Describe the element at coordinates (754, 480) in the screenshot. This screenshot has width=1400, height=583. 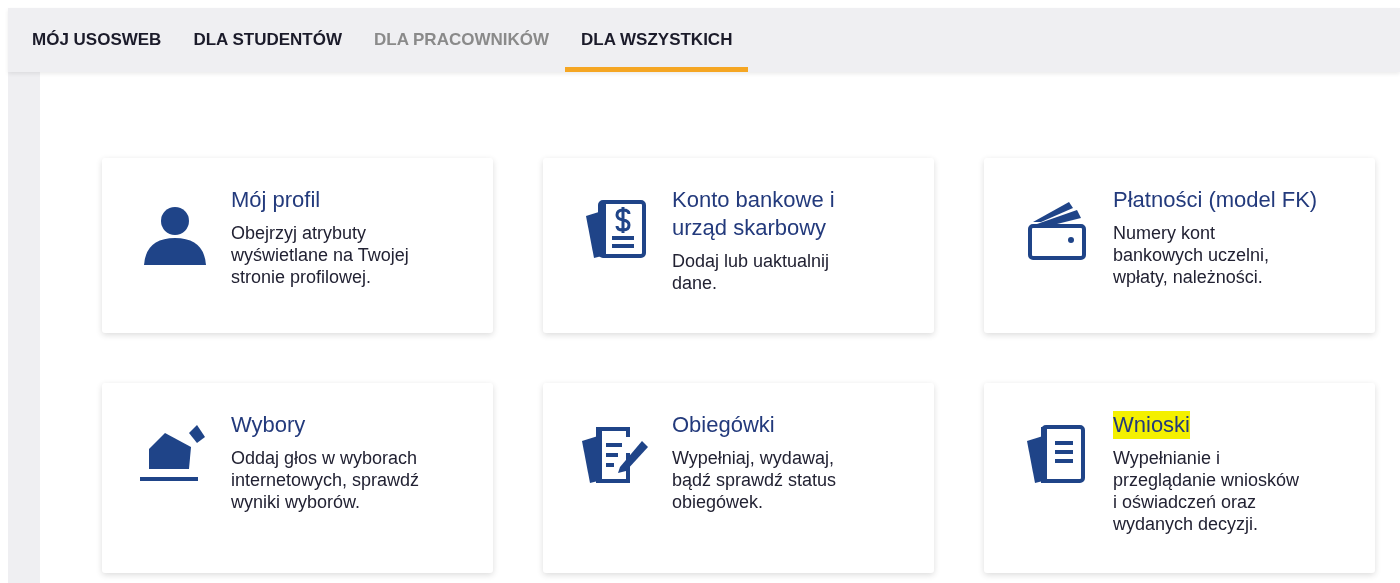
I see `tile-description: Wypełniaj, wydawaj, bądź sprawdź status obiegówek.` at that location.